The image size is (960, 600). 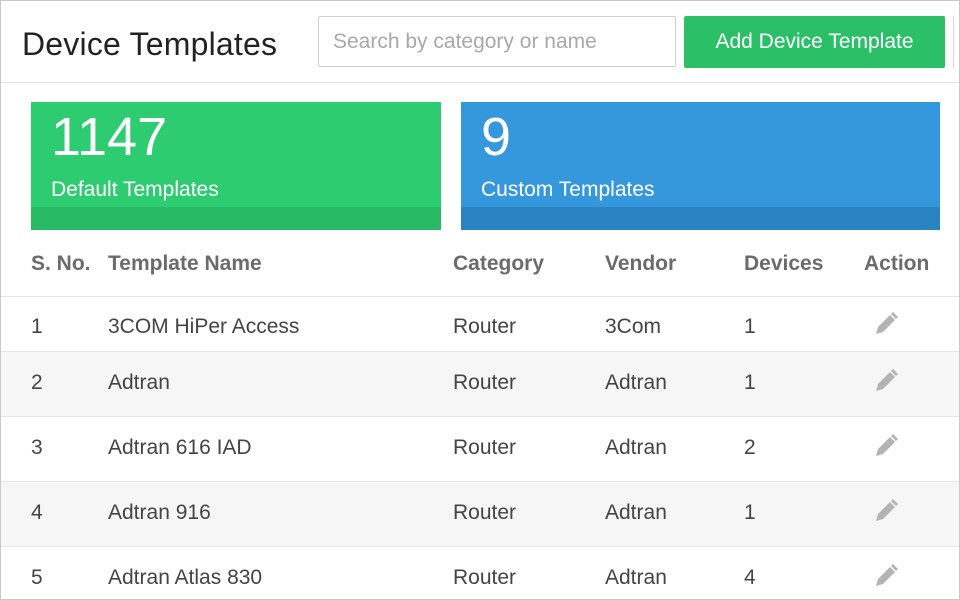 What do you see at coordinates (37, 512) in the screenshot?
I see `cell-sno: 4` at bounding box center [37, 512].